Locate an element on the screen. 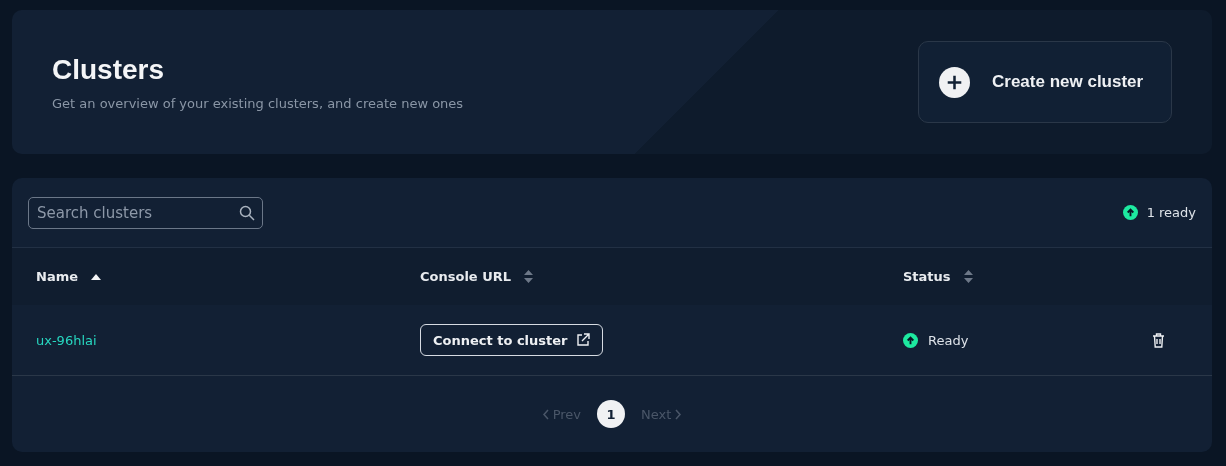 The height and width of the screenshot is (466, 1226). delete-button is located at coordinates (1158, 340).